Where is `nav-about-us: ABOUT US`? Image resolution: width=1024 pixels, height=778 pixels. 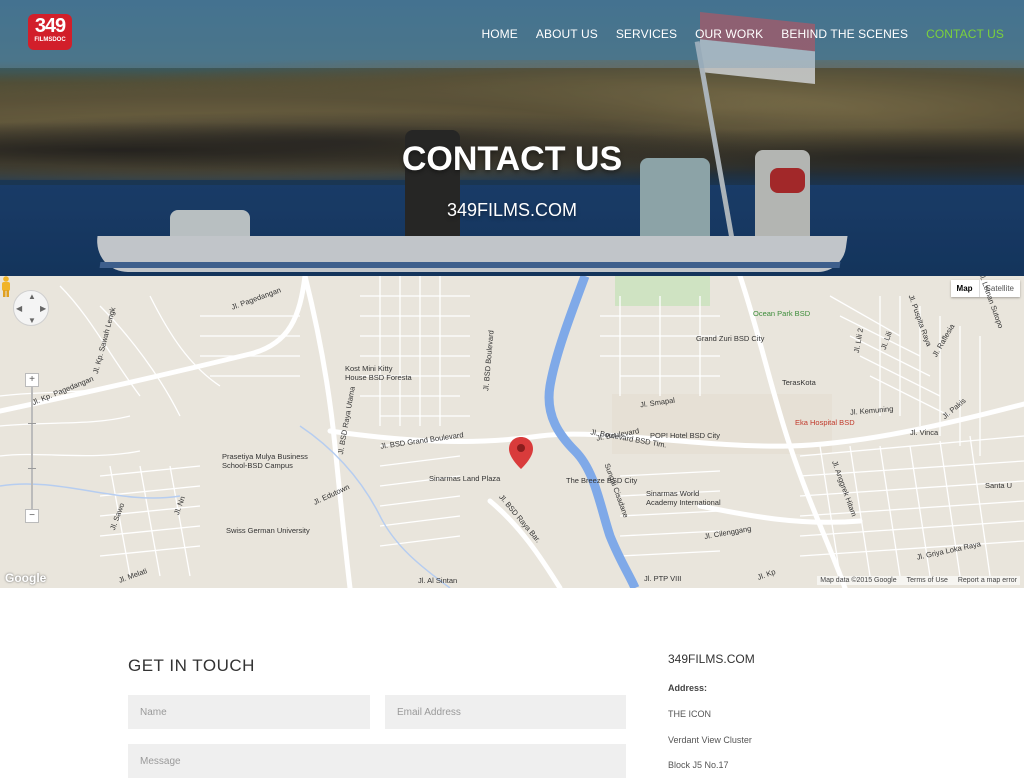
nav-about-us: ABOUT US is located at coordinates (567, 34).